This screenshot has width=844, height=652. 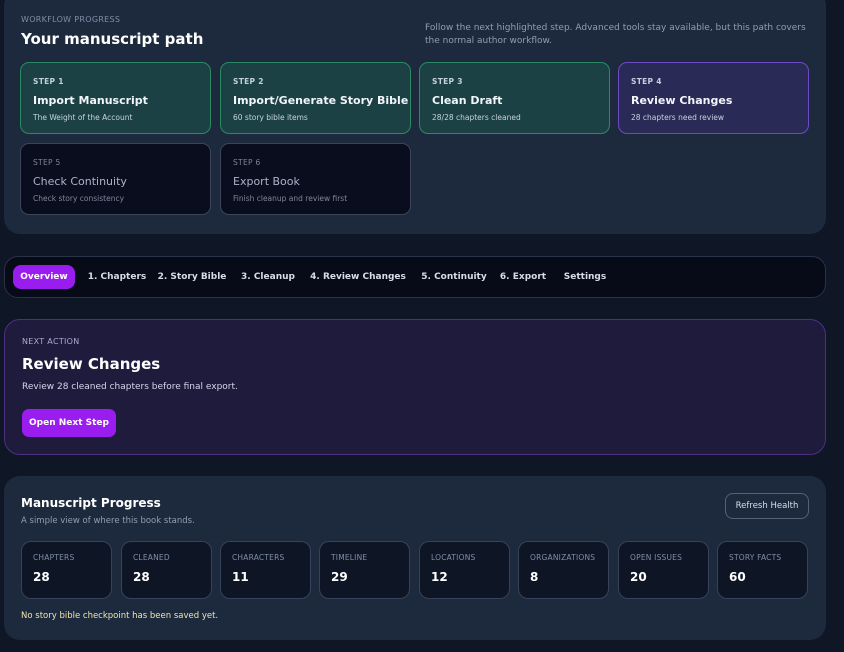 What do you see at coordinates (358, 277) in the screenshot?
I see `tab-review-changes: 4. Review Changes` at bounding box center [358, 277].